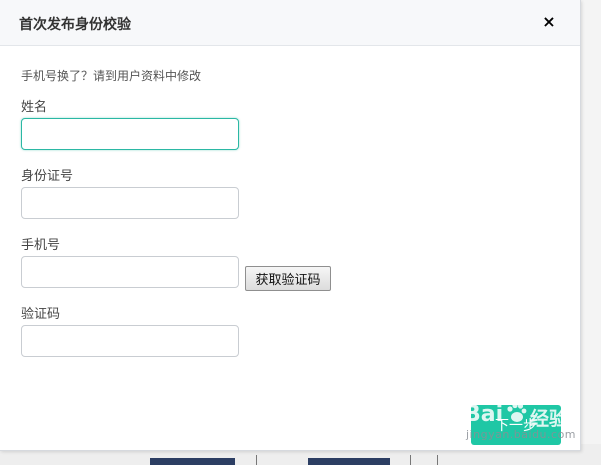 The image size is (601, 465). I want to click on verification-code-label: 验证码, so click(41, 314).